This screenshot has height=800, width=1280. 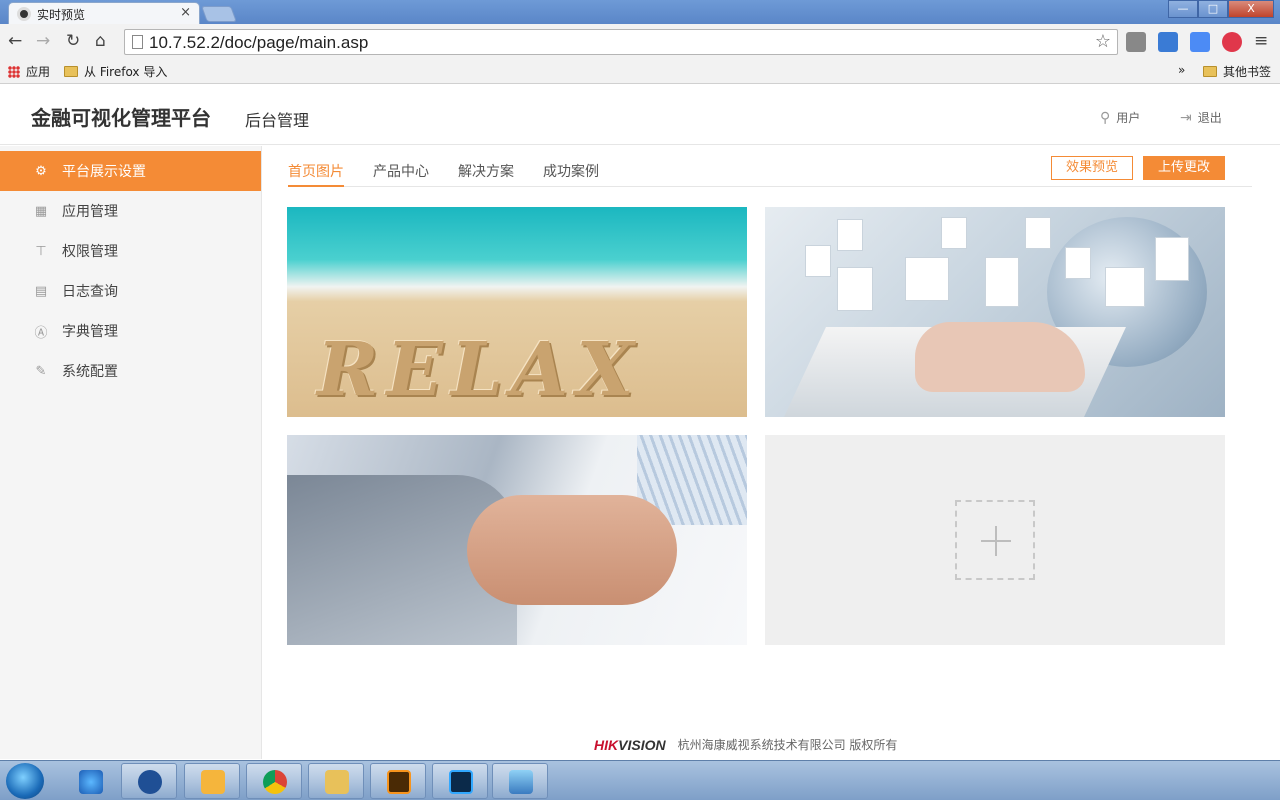 What do you see at coordinates (486, 174) in the screenshot?
I see `tab-solutions: 解决方案` at bounding box center [486, 174].